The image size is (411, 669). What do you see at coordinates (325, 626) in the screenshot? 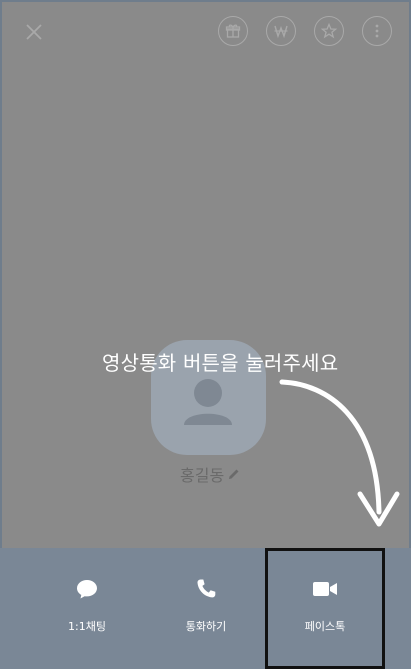
I see `facetalk-label: 페이스톡` at bounding box center [325, 626].